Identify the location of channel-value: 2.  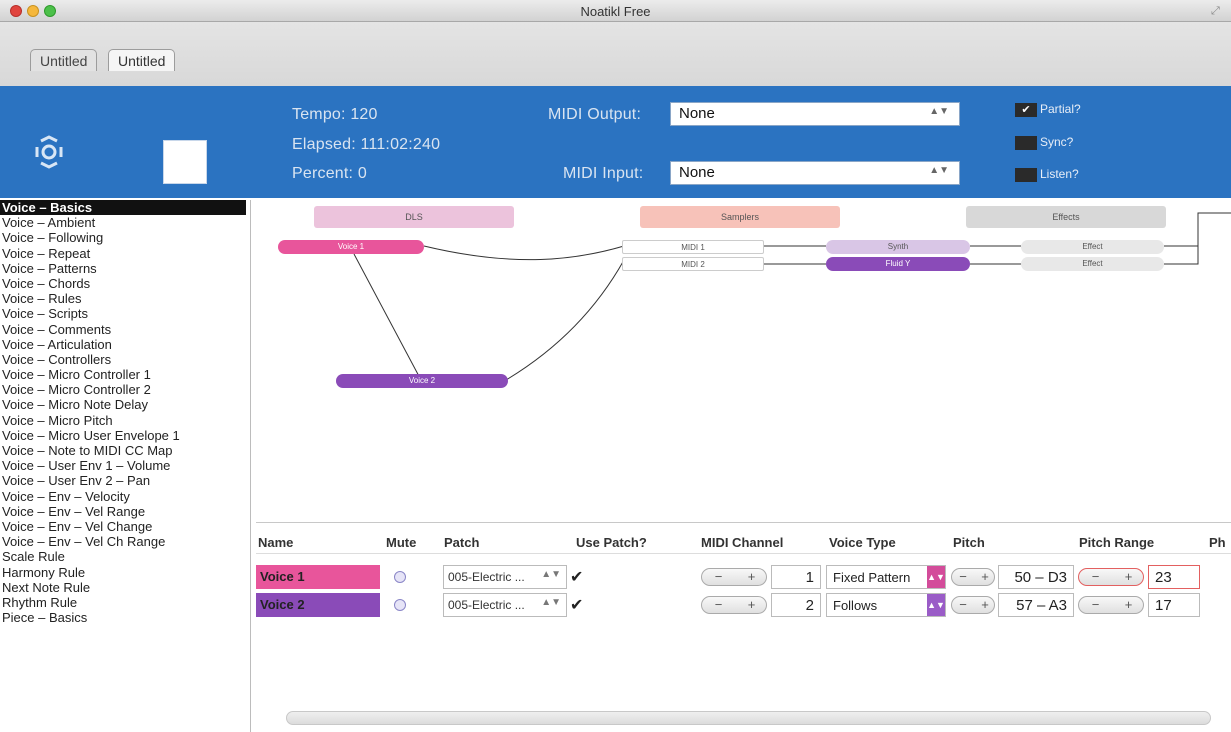
(796, 605).